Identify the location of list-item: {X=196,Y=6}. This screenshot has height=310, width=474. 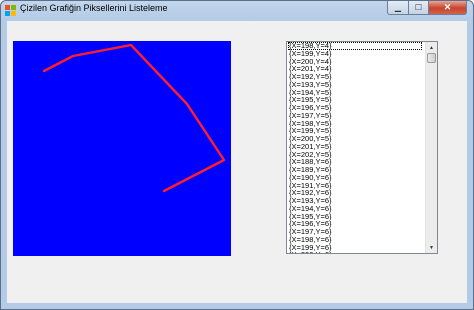
(355, 224).